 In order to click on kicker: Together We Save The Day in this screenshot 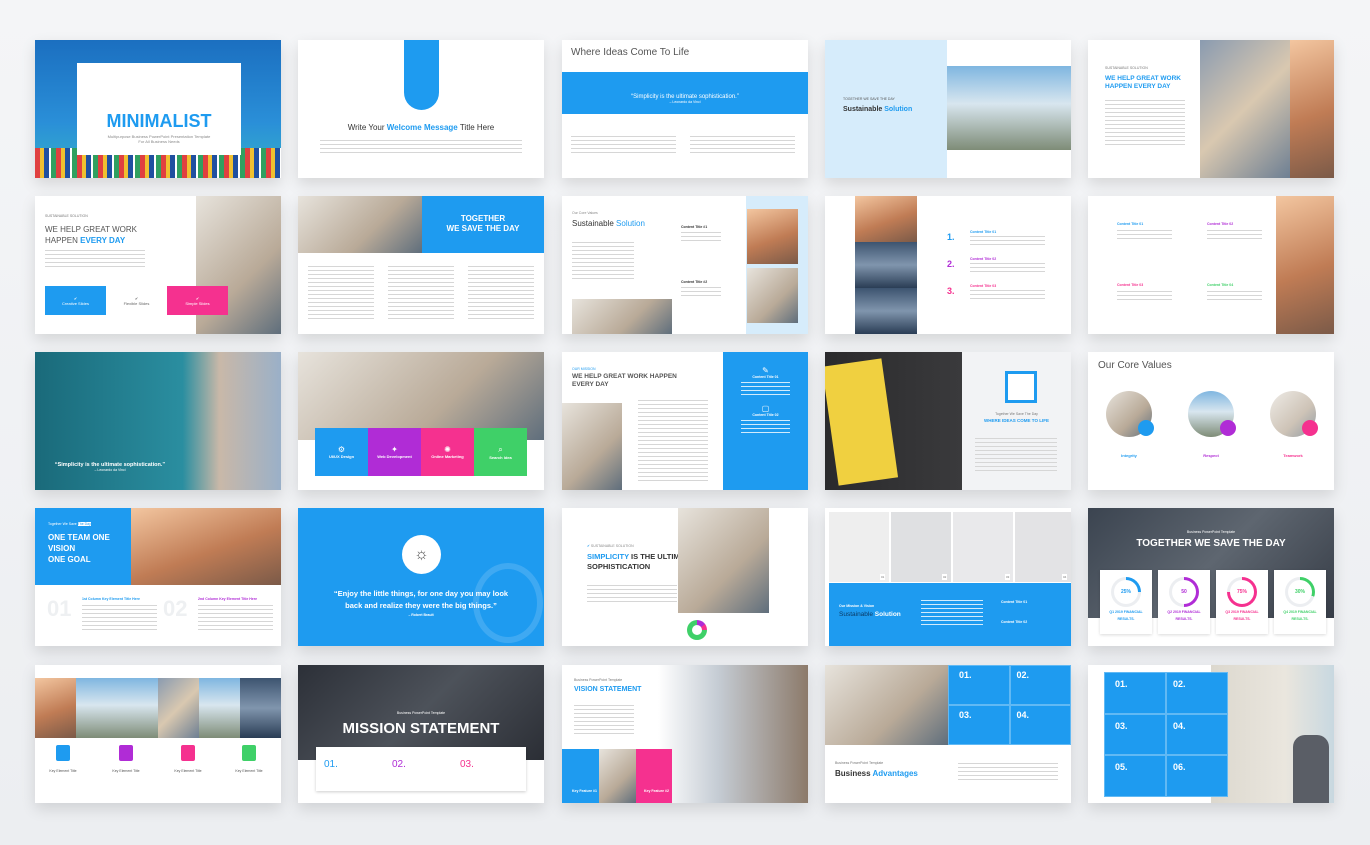, I will do `click(1016, 414)`.